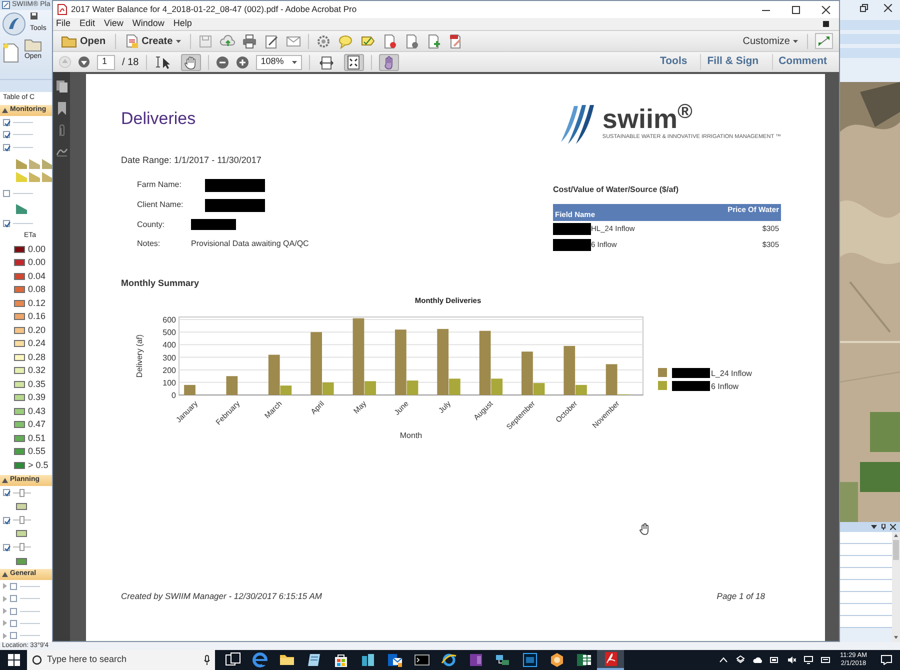  I want to click on field-label: County:, so click(151, 224).